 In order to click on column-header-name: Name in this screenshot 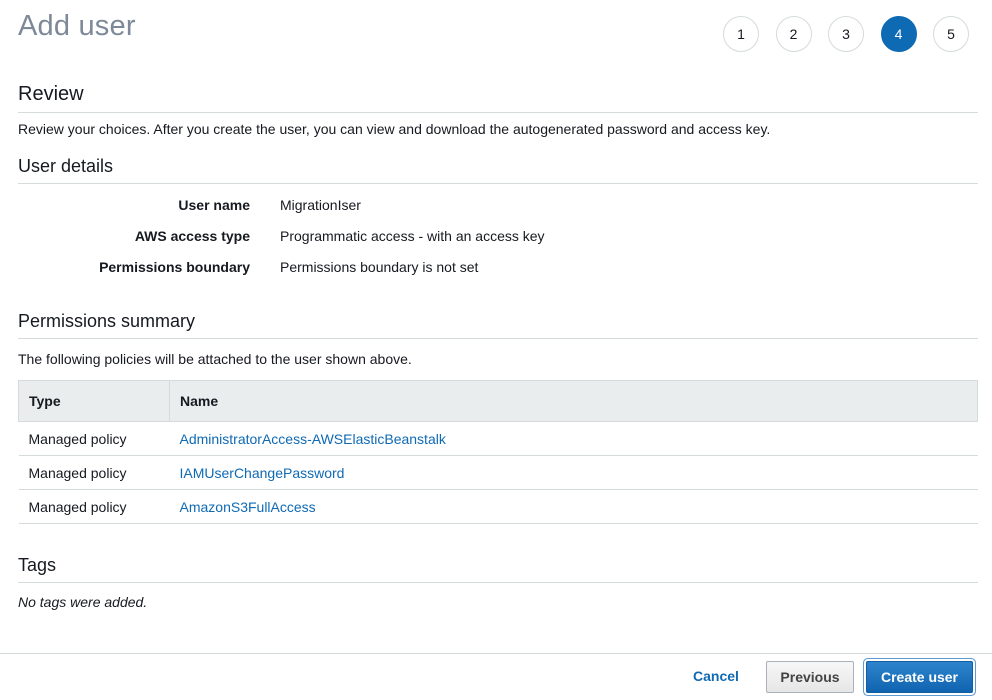, I will do `click(573, 401)`.